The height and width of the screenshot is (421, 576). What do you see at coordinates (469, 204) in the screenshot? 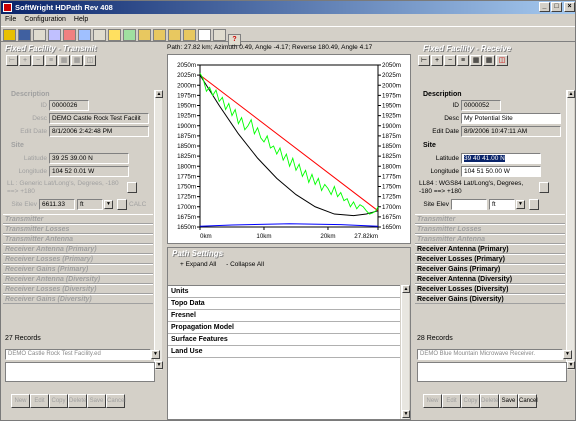
I see `site-elev-field` at bounding box center [469, 204].